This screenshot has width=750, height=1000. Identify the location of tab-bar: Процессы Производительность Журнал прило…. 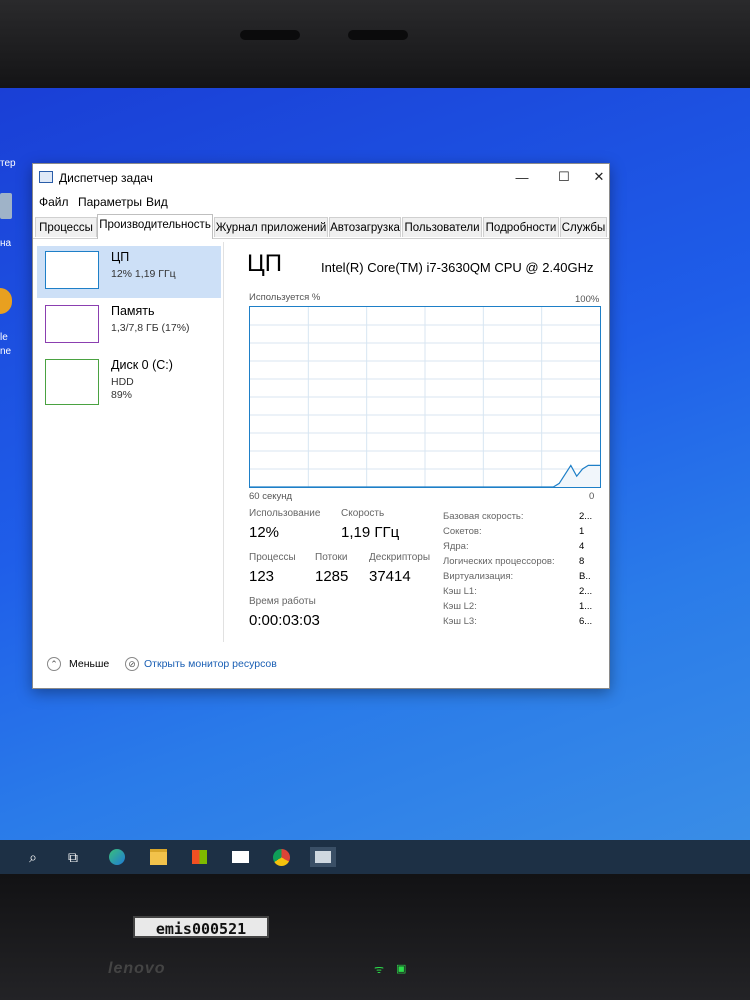
(321, 226).